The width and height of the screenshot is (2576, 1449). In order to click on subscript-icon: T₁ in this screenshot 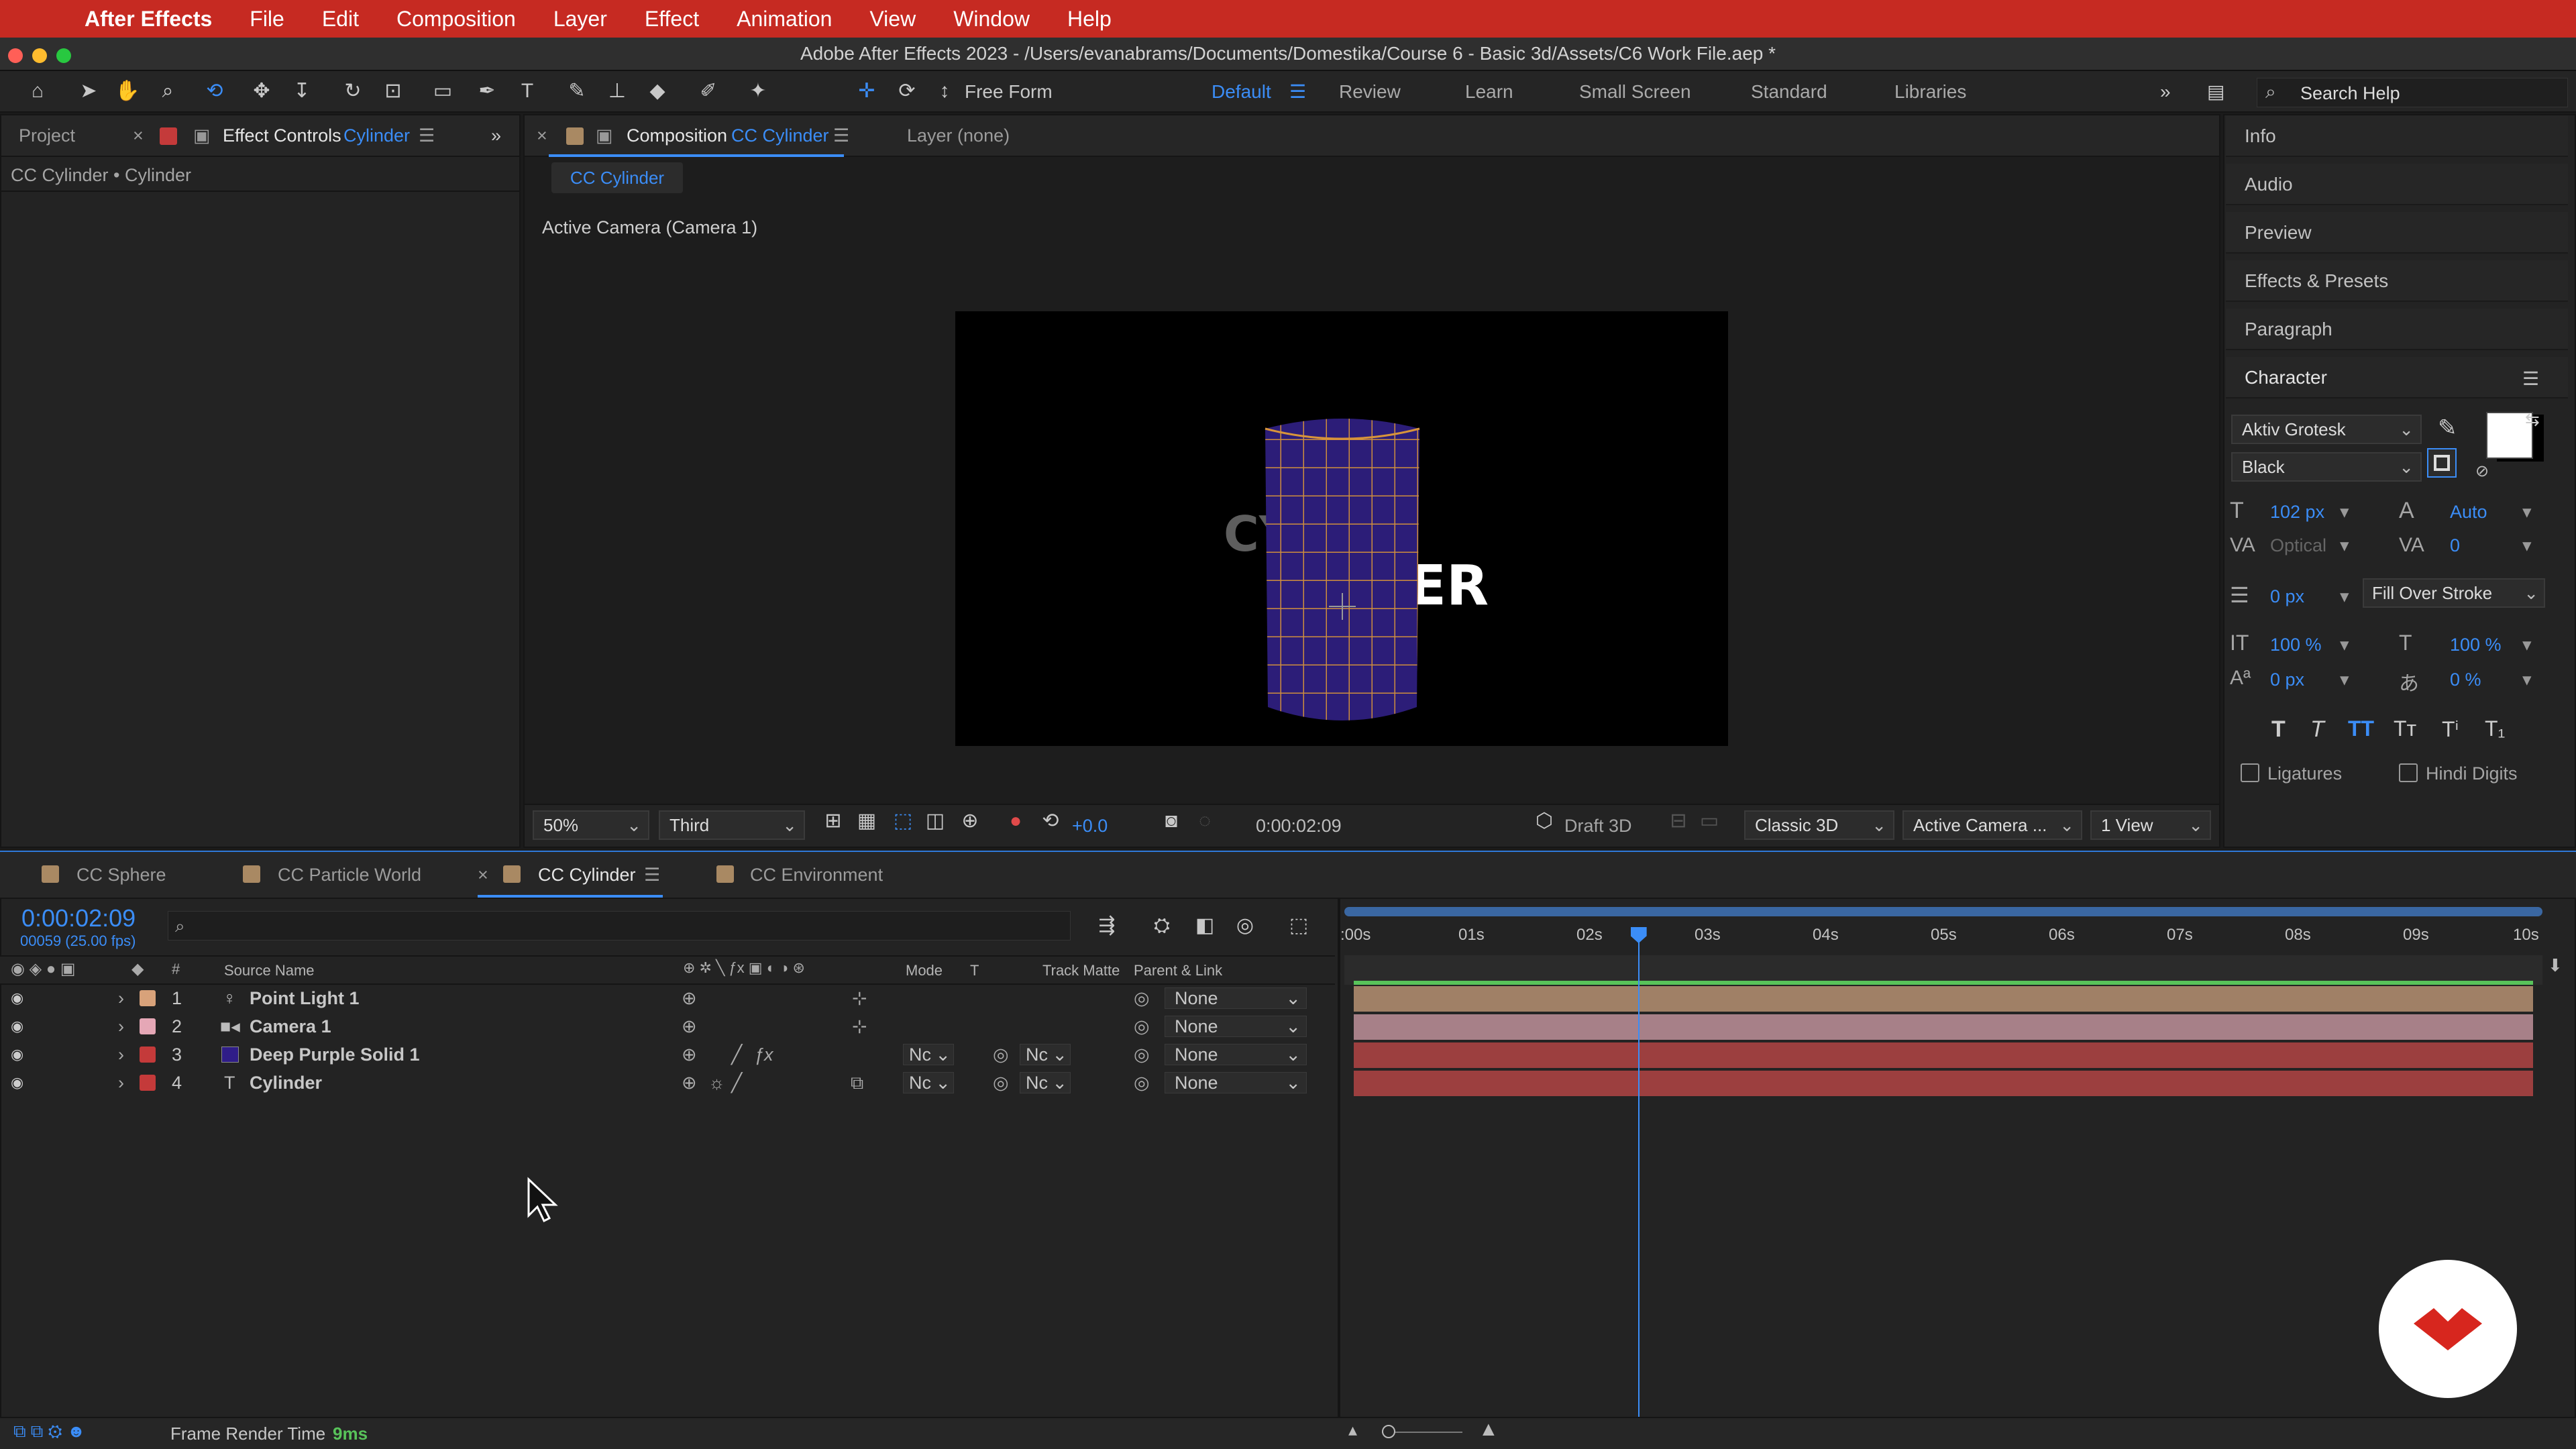, I will do `click(2495, 728)`.